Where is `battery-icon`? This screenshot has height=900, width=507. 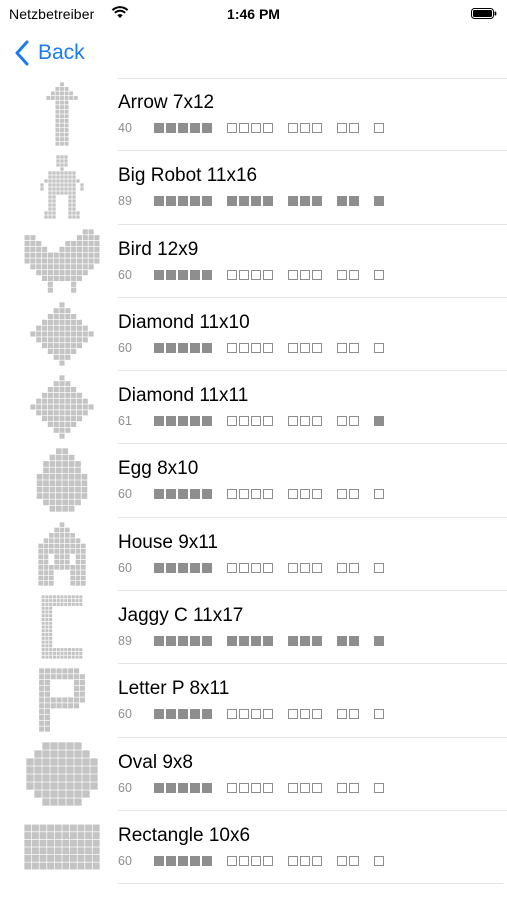
battery-icon is located at coordinates (484, 13).